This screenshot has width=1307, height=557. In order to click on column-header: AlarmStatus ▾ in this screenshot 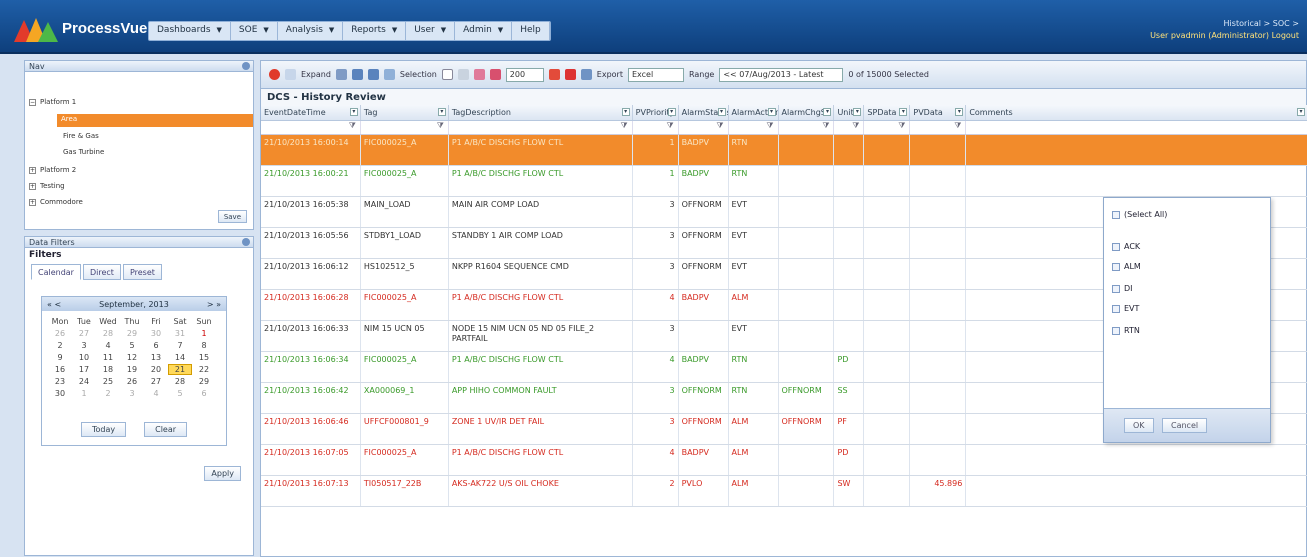, I will do `click(704, 112)`.